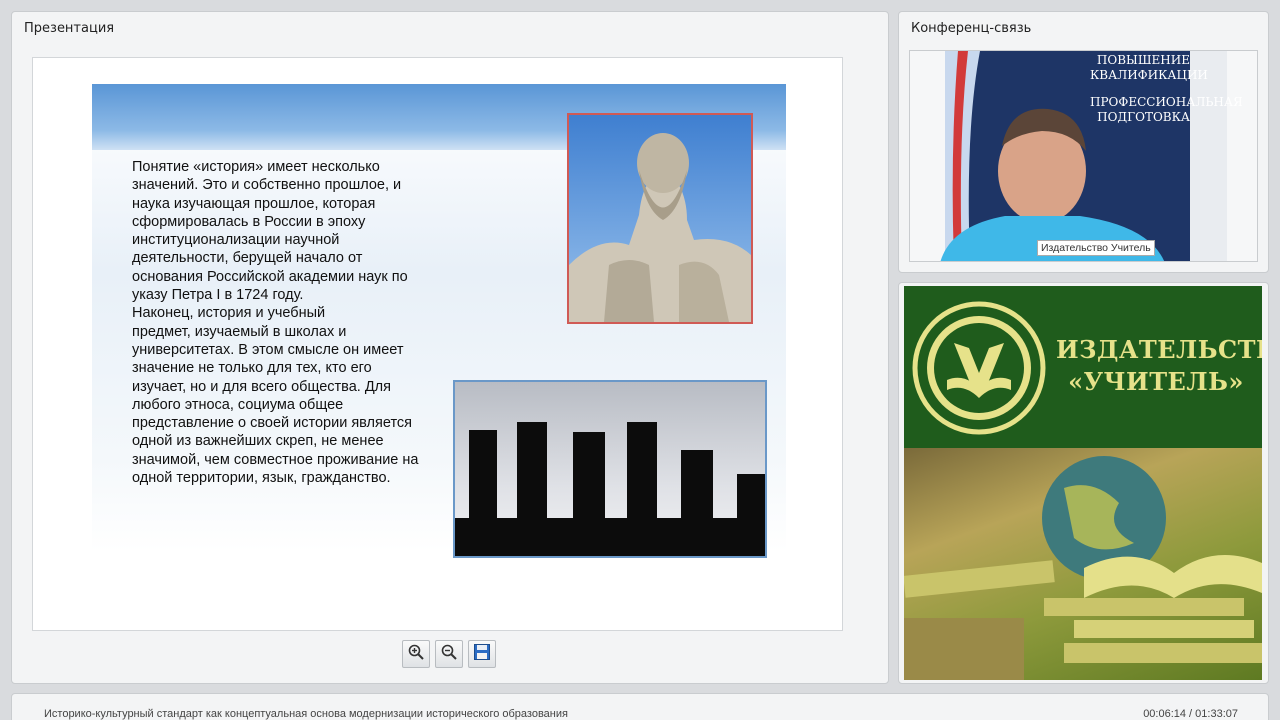 The width and height of the screenshot is (1280, 720). What do you see at coordinates (979, 368) in the screenshot?
I see `publisher-logo-icon` at bounding box center [979, 368].